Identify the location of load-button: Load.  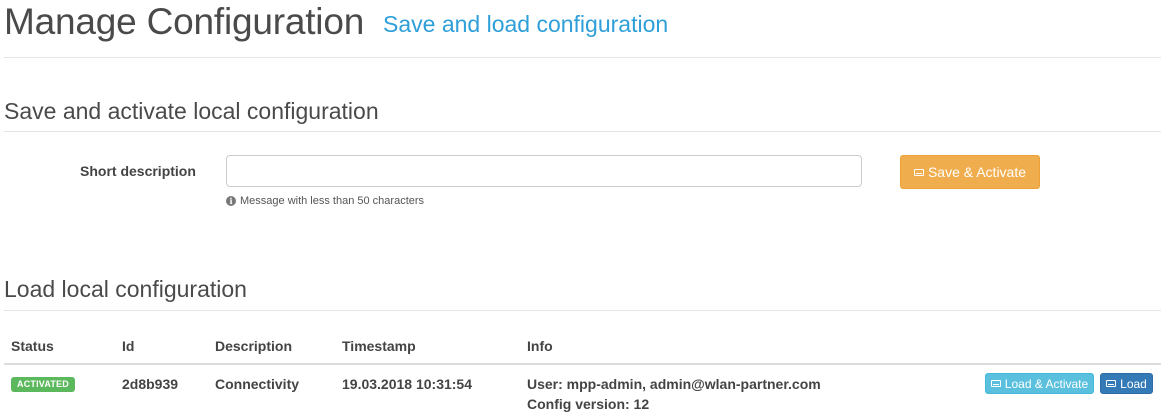
(1126, 383).